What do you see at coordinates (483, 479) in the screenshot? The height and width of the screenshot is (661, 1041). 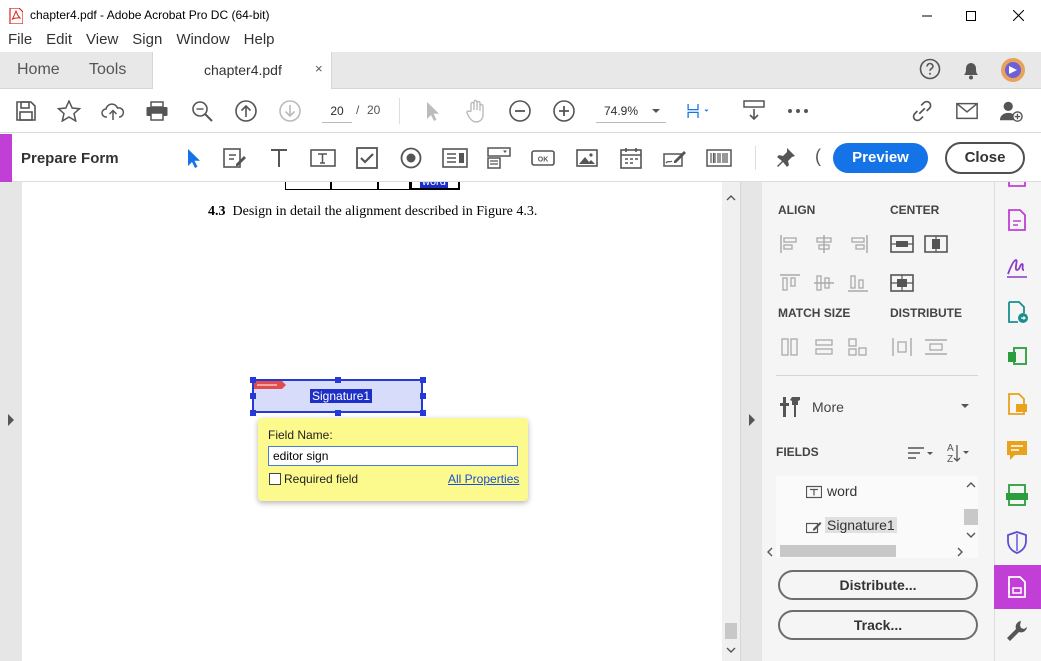 I see `all-properties-link: All Properties` at bounding box center [483, 479].